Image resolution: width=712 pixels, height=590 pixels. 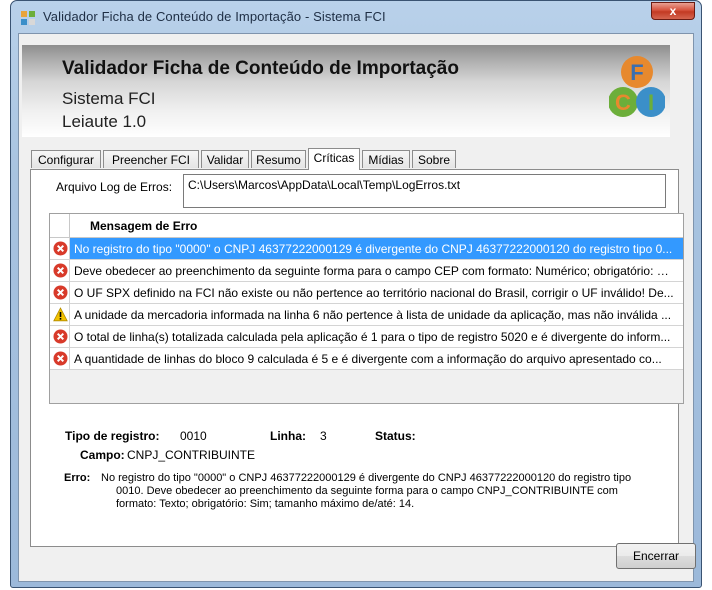 What do you see at coordinates (112, 436) in the screenshot?
I see `tipo-registro-label: Tipo de registro:` at bounding box center [112, 436].